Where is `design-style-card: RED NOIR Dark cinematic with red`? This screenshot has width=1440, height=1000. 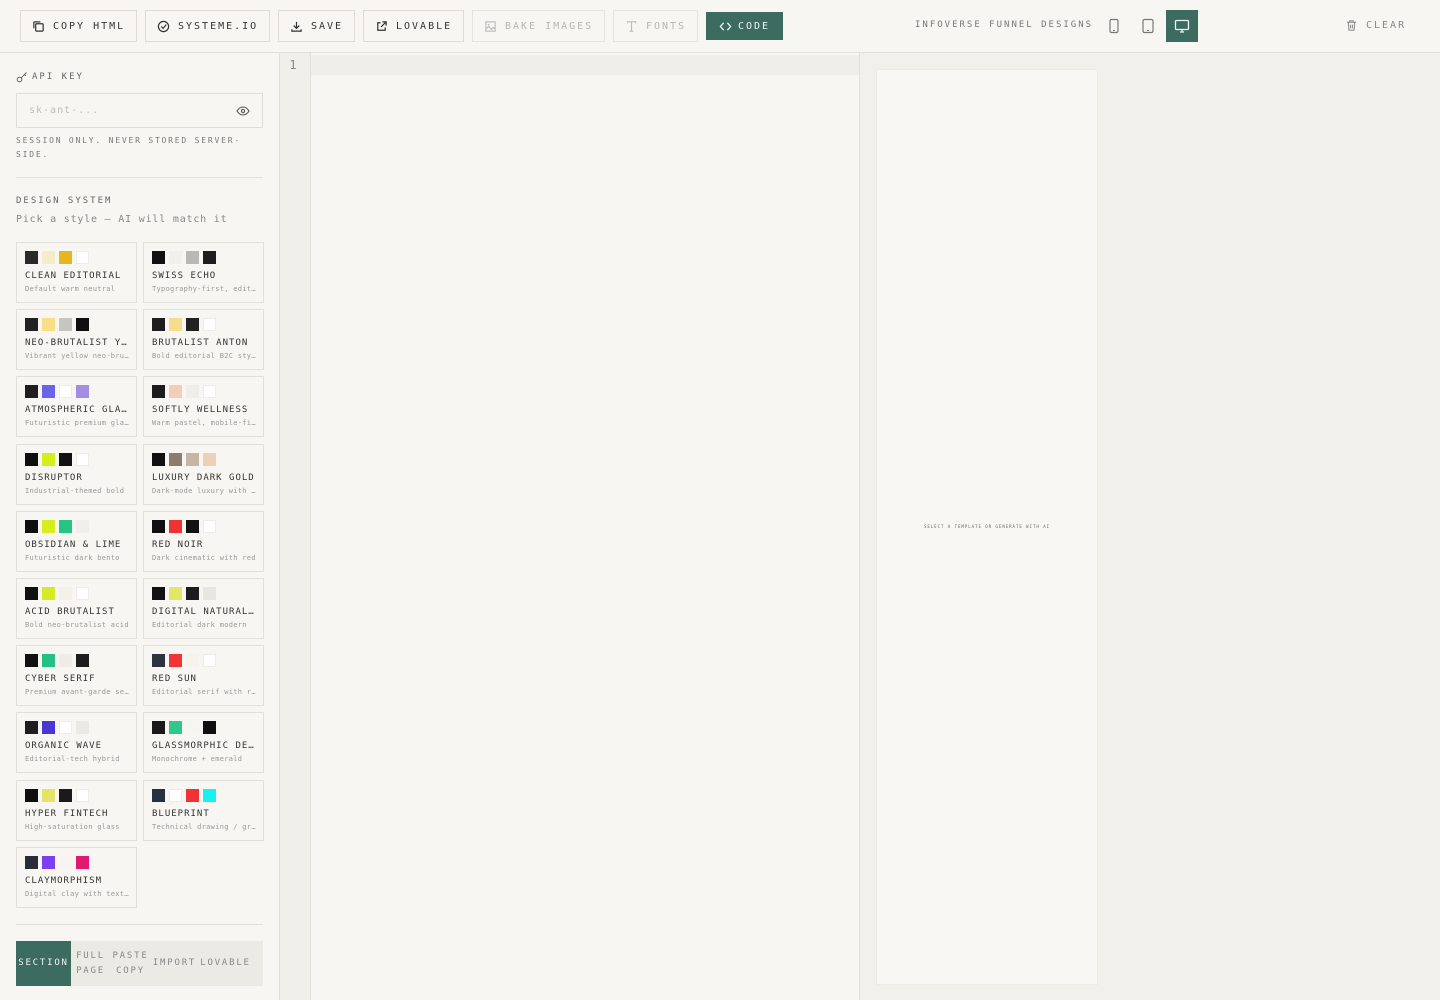 design-style-card: RED NOIR Dark cinematic with red is located at coordinates (203, 541).